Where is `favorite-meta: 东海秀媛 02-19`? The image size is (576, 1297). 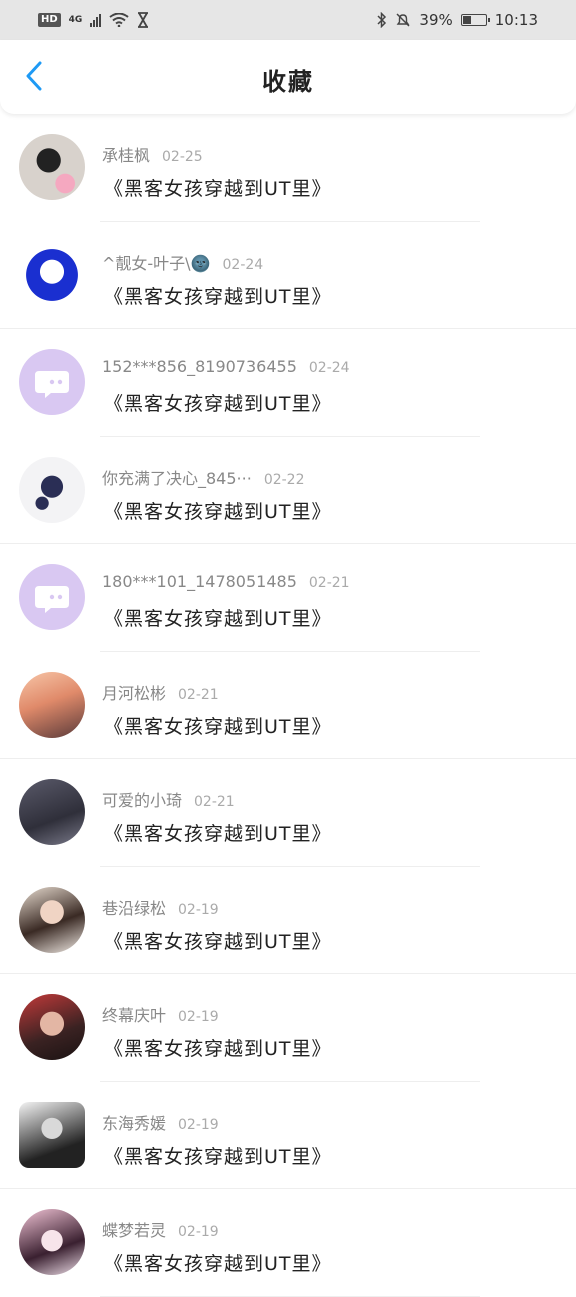 favorite-meta: 东海秀媛 02-19 is located at coordinates (160, 1122).